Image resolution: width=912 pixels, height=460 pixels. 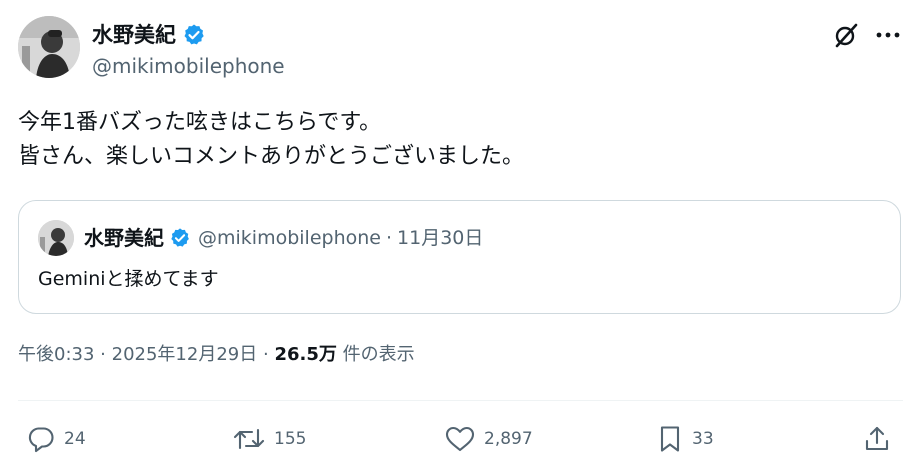 I want to click on like-count: 2,897, so click(x=508, y=439).